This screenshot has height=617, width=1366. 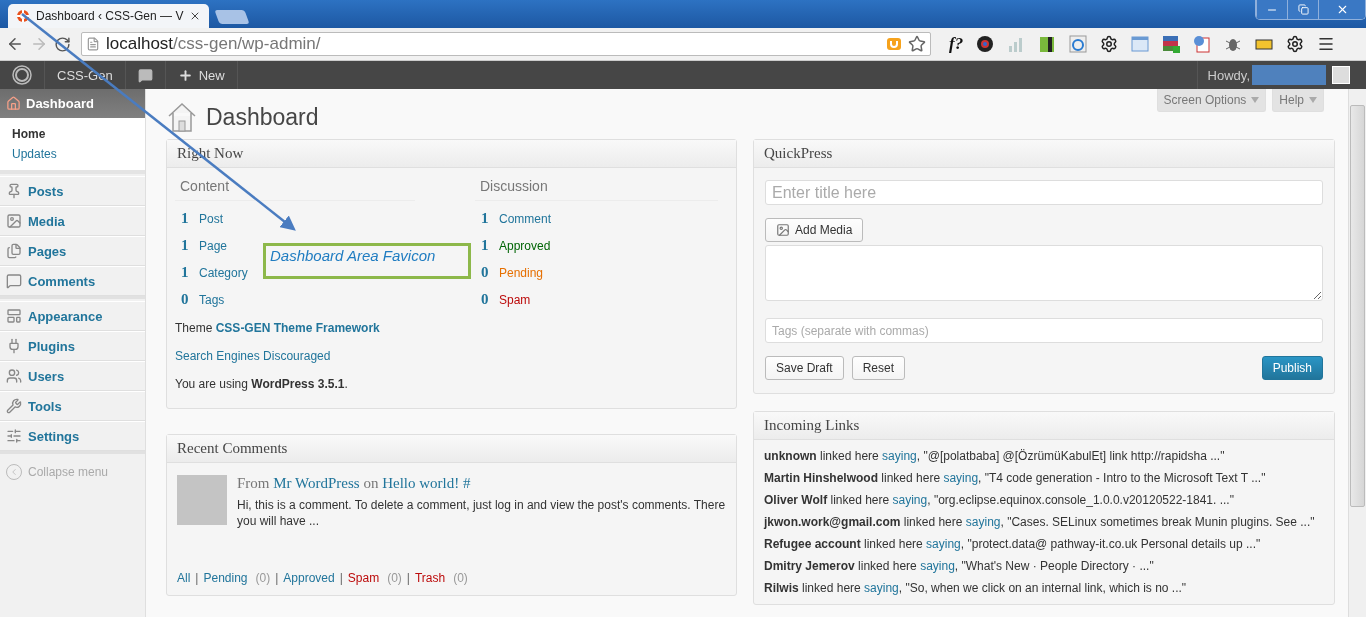 What do you see at coordinates (316, 483) in the screenshot?
I see `author-link: Mr WordPress` at bounding box center [316, 483].